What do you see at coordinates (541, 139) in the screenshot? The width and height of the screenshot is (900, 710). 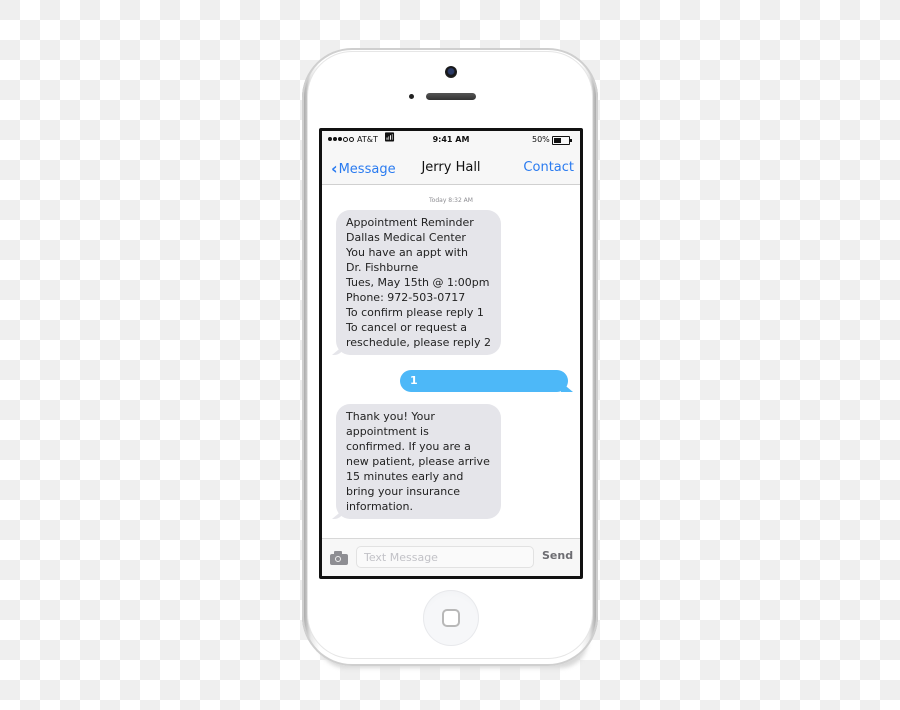 I see `battery-percent: 50%` at bounding box center [541, 139].